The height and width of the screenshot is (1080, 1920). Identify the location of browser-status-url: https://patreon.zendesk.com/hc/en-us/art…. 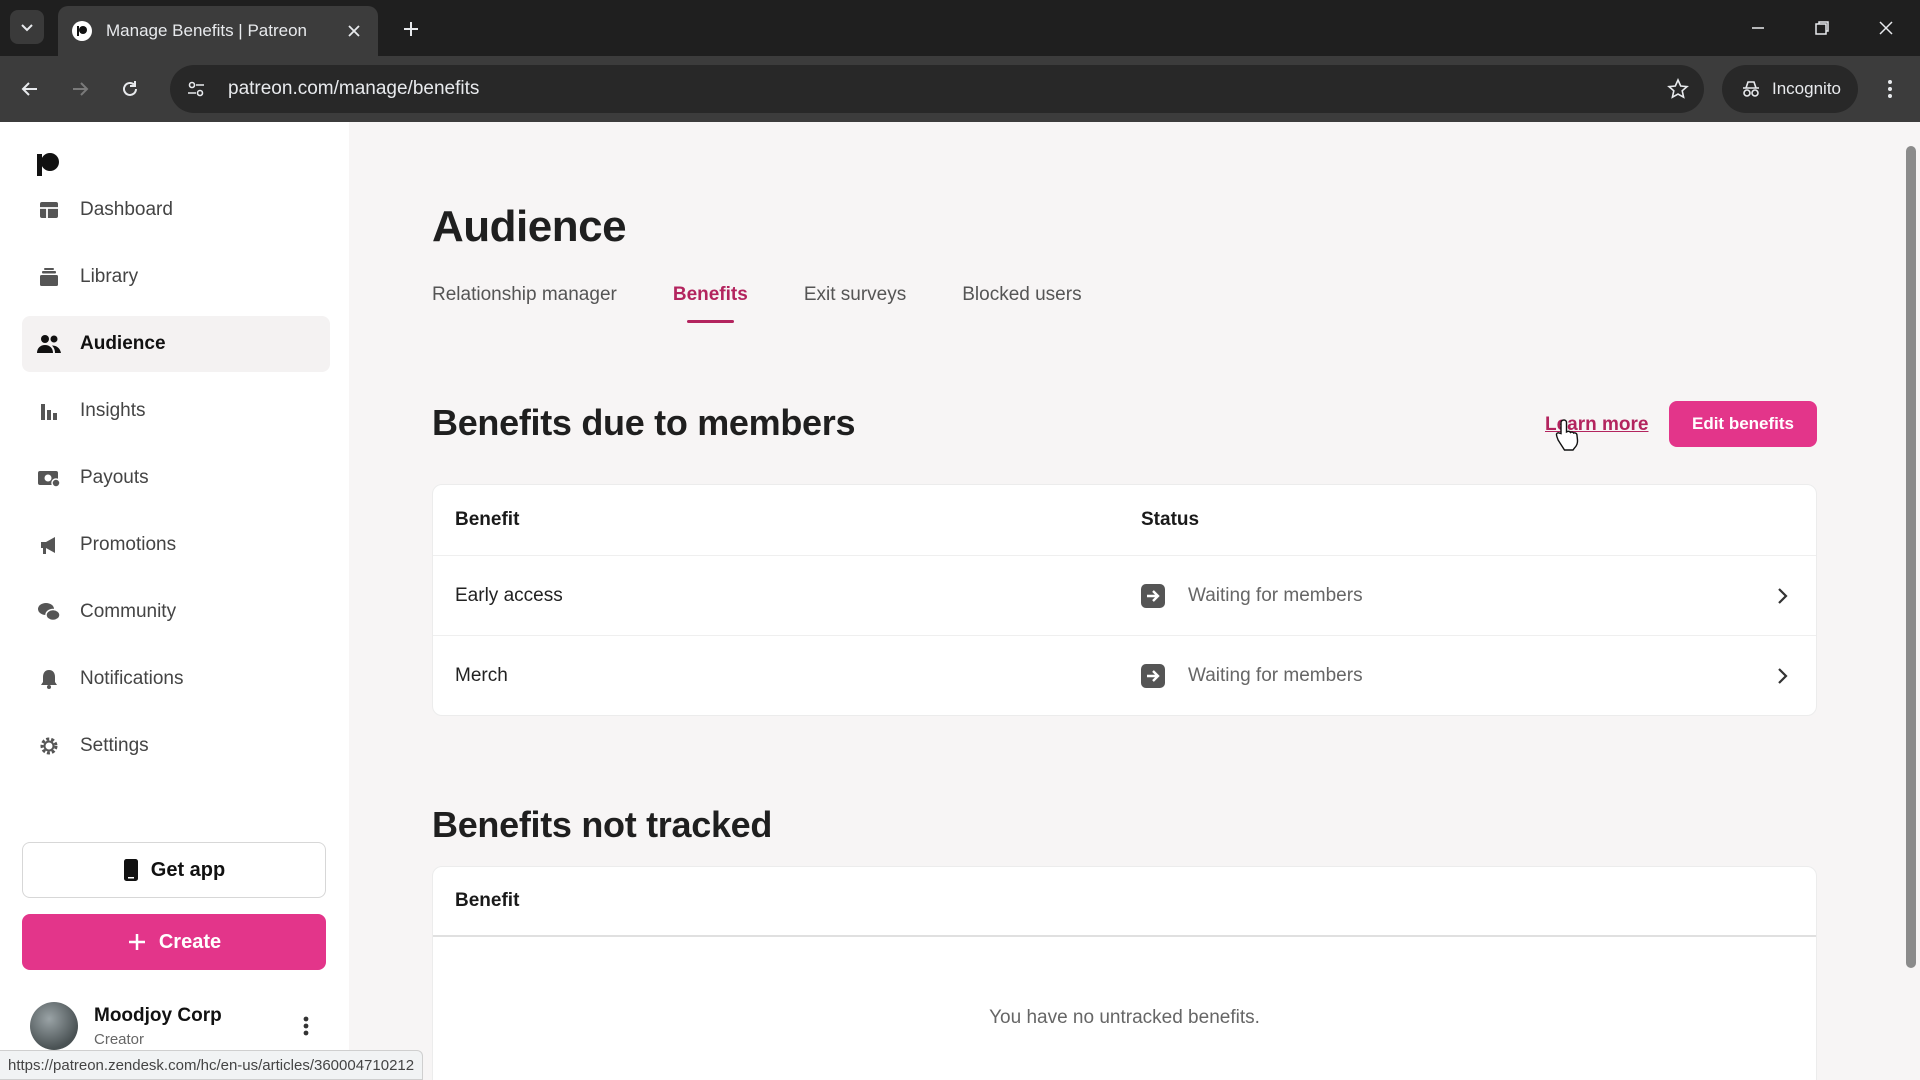
(212, 1065).